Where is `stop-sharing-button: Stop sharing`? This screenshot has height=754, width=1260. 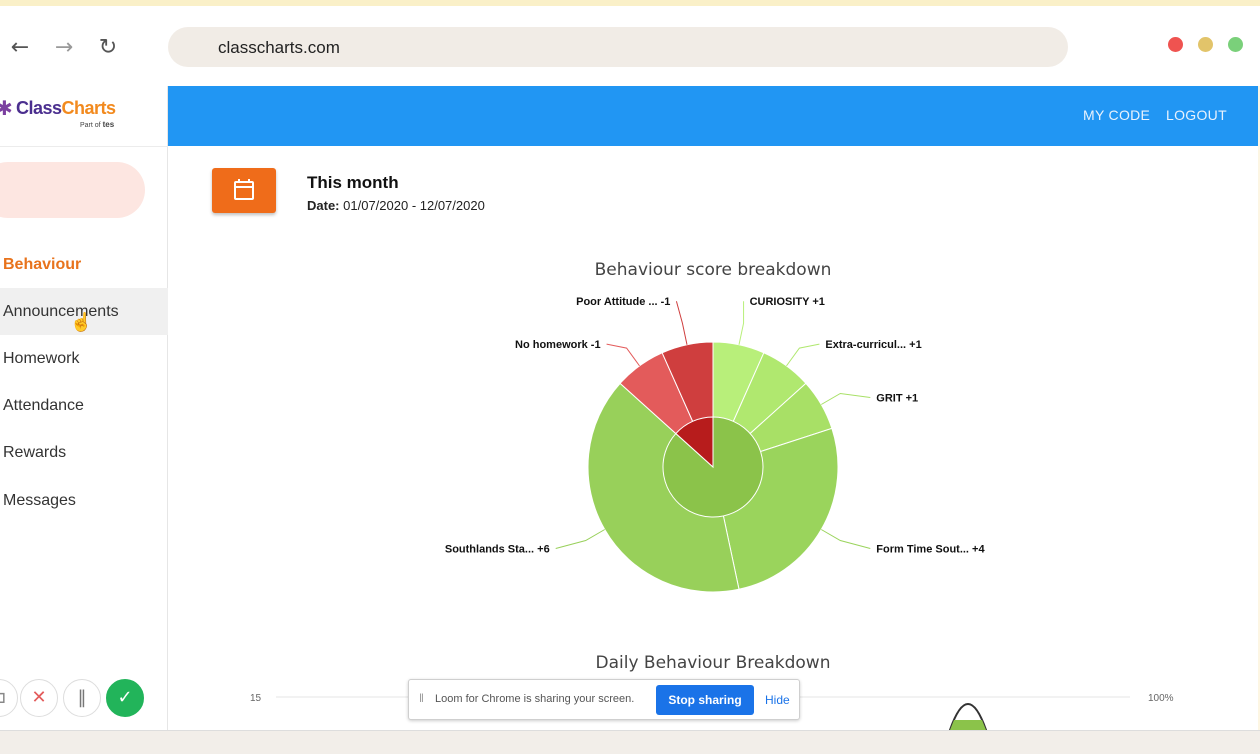 stop-sharing-button: Stop sharing is located at coordinates (705, 700).